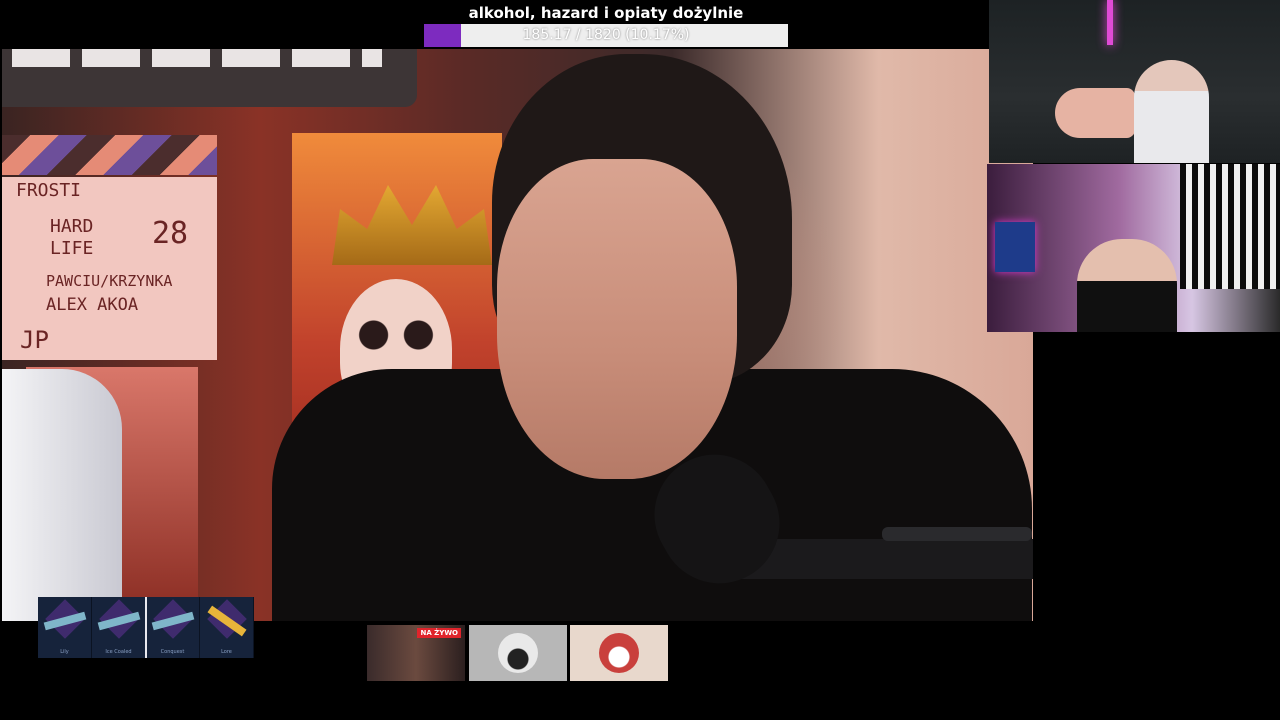  Describe the element at coordinates (1230, 226) in the screenshot. I see `striped-curtain` at that location.